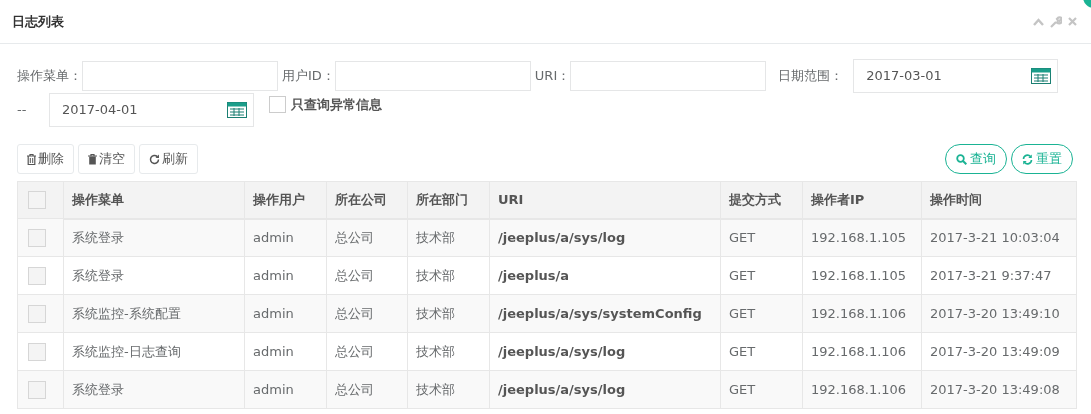 Image resolution: width=1091 pixels, height=414 pixels. Describe the element at coordinates (336, 105) in the screenshot. I see `checkbox-label: 只查询异常信息` at that location.